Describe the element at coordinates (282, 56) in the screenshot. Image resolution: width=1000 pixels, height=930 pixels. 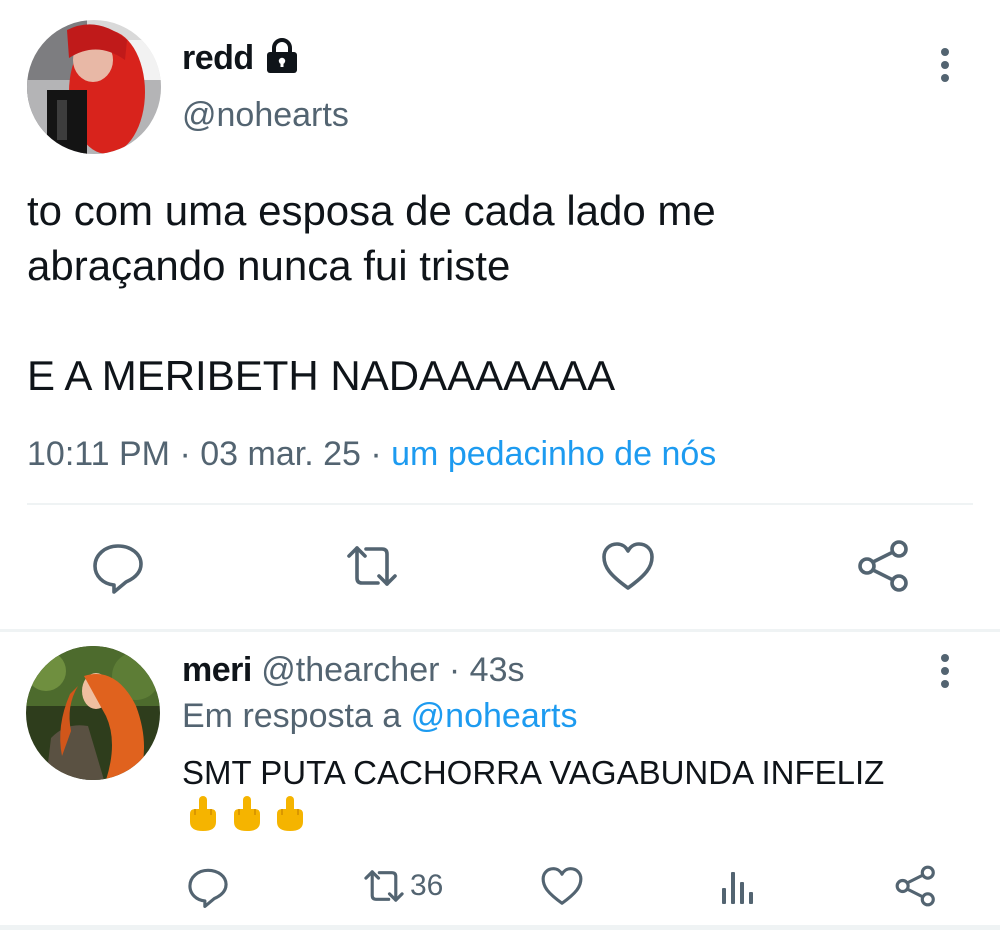
I see `lock-icon` at that location.